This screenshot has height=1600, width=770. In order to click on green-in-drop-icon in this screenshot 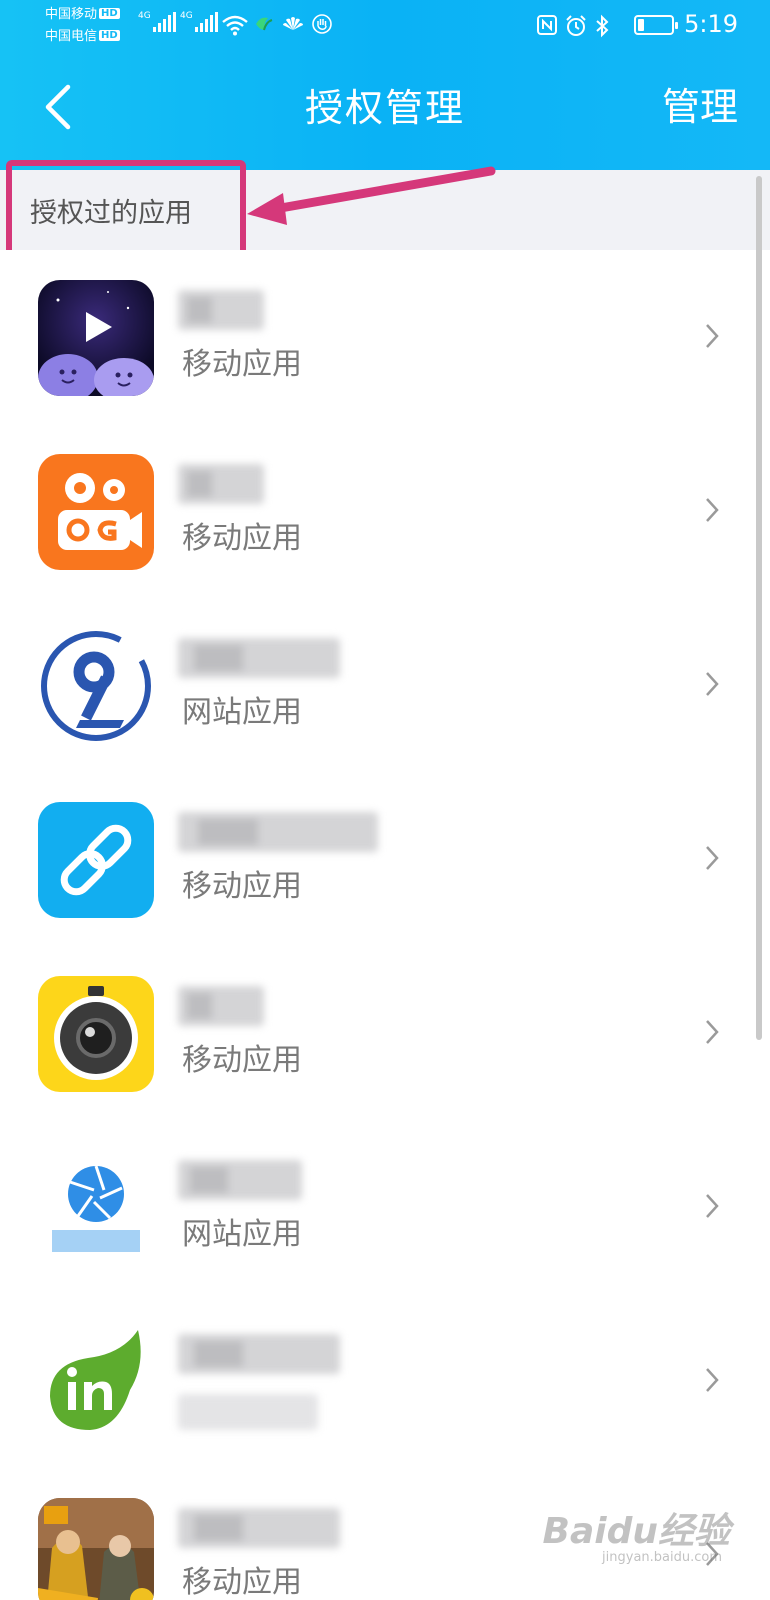, I will do `click(96, 1382)`.